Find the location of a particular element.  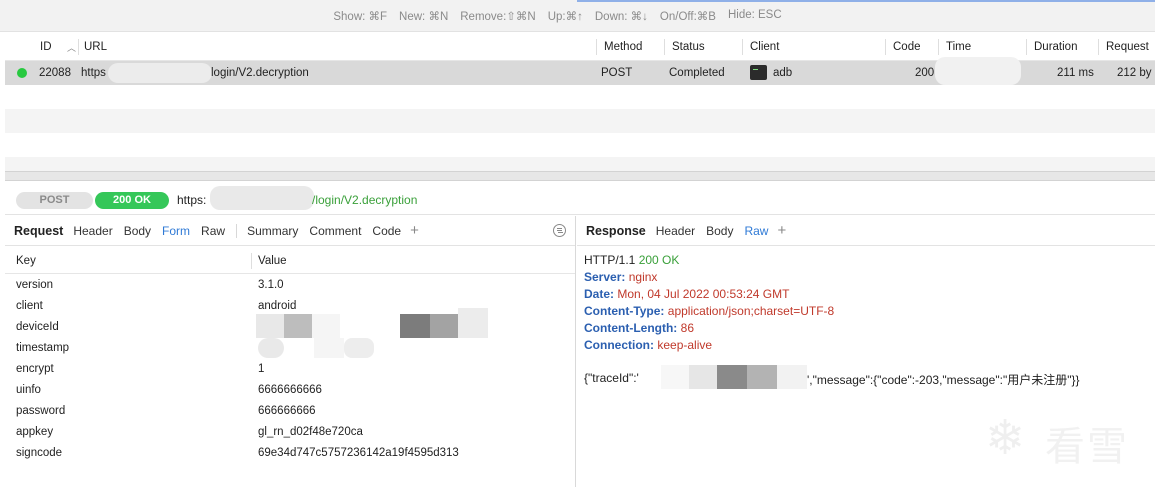

watermark-logo: ❄ 看雪 is located at coordinates (1060, 439).